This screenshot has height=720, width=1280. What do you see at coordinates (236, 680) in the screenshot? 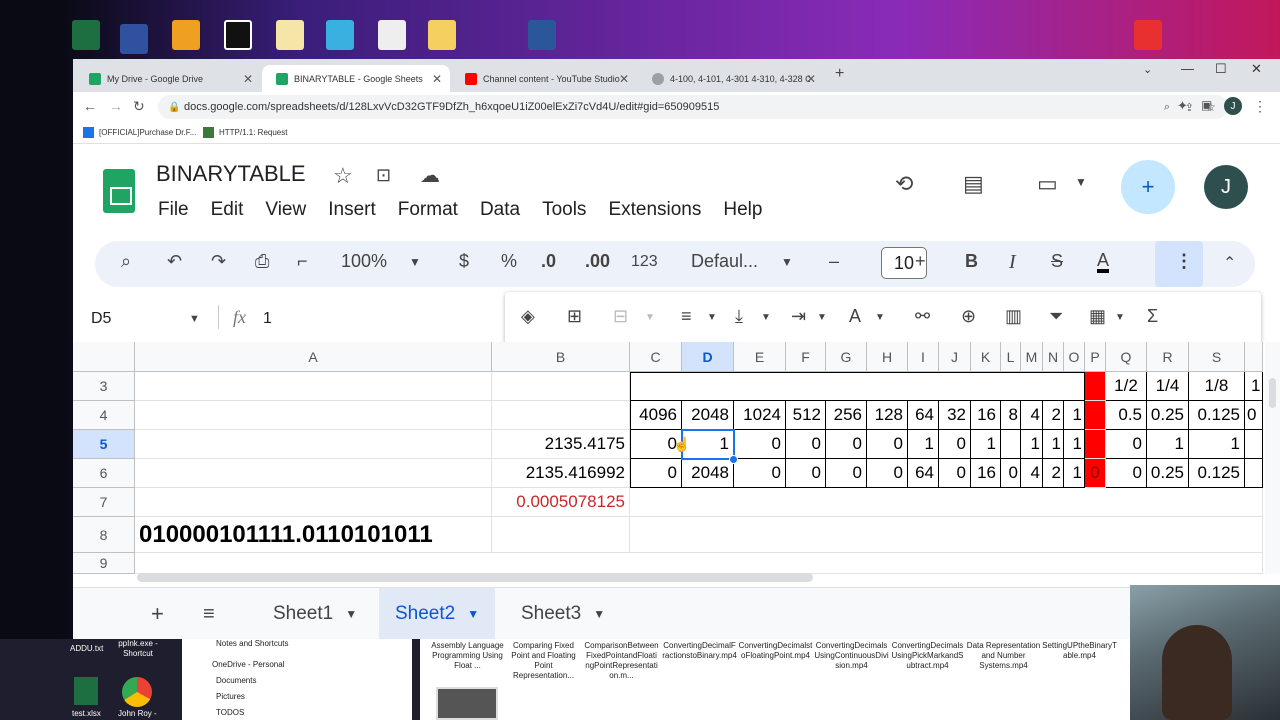
I see `nav-item: Documents` at bounding box center [236, 680].